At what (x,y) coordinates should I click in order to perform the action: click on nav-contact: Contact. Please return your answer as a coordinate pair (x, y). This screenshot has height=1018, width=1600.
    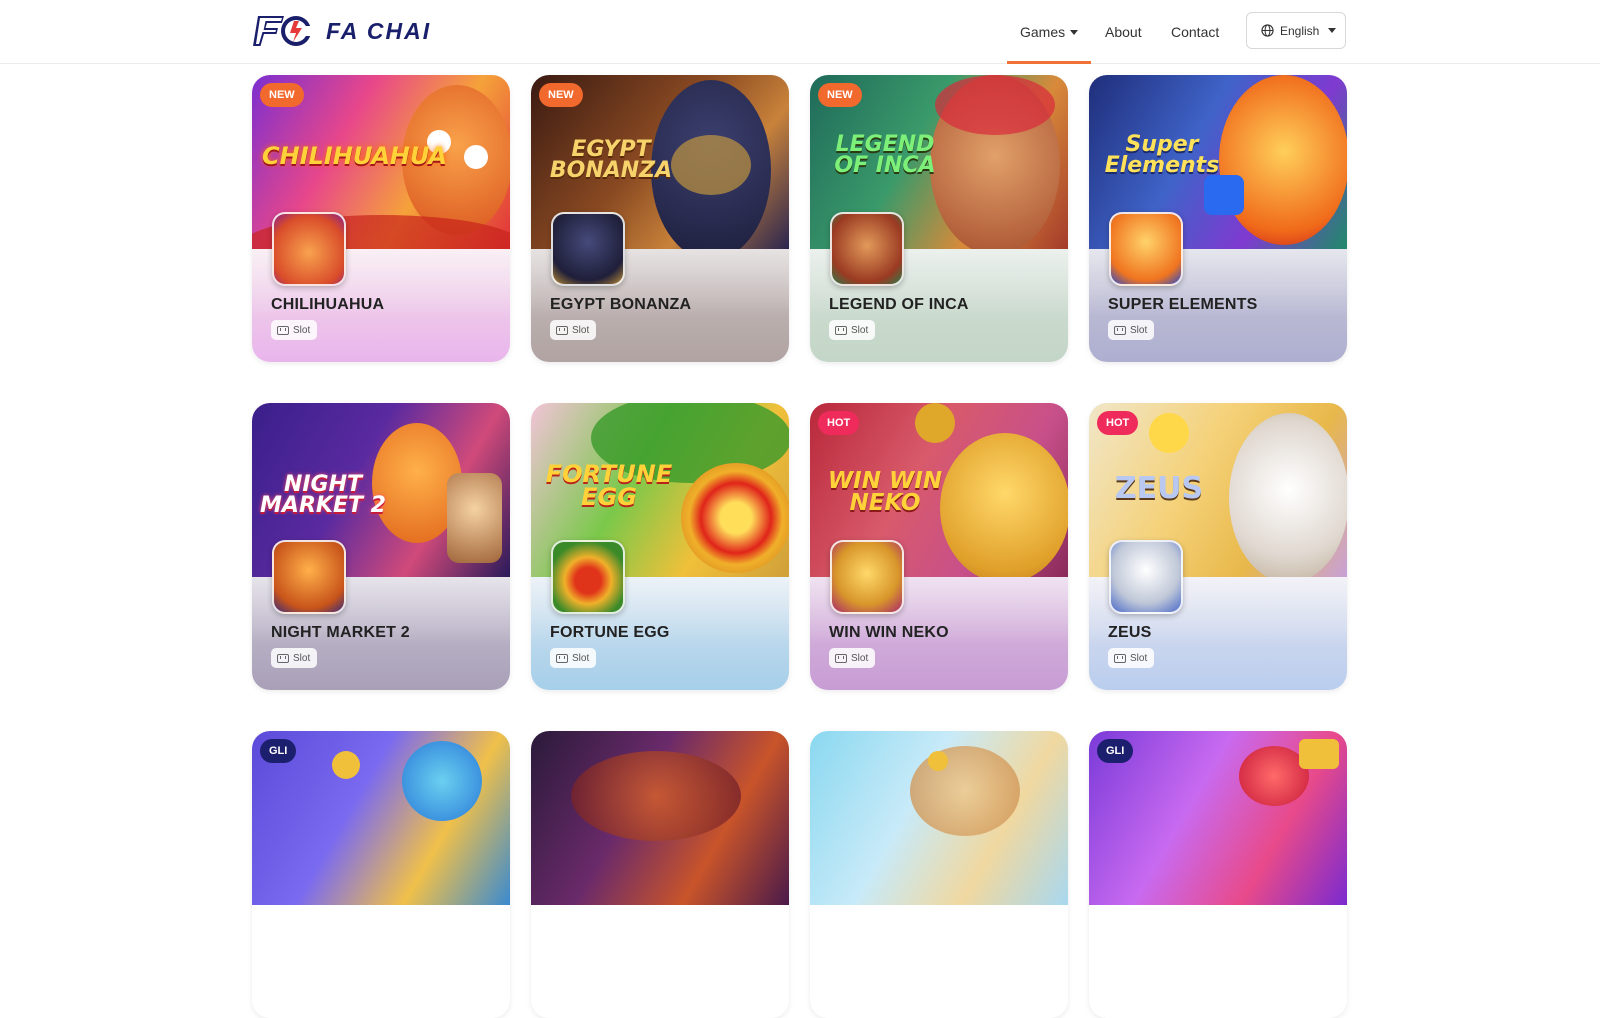
    Looking at the image, I should click on (1195, 32).